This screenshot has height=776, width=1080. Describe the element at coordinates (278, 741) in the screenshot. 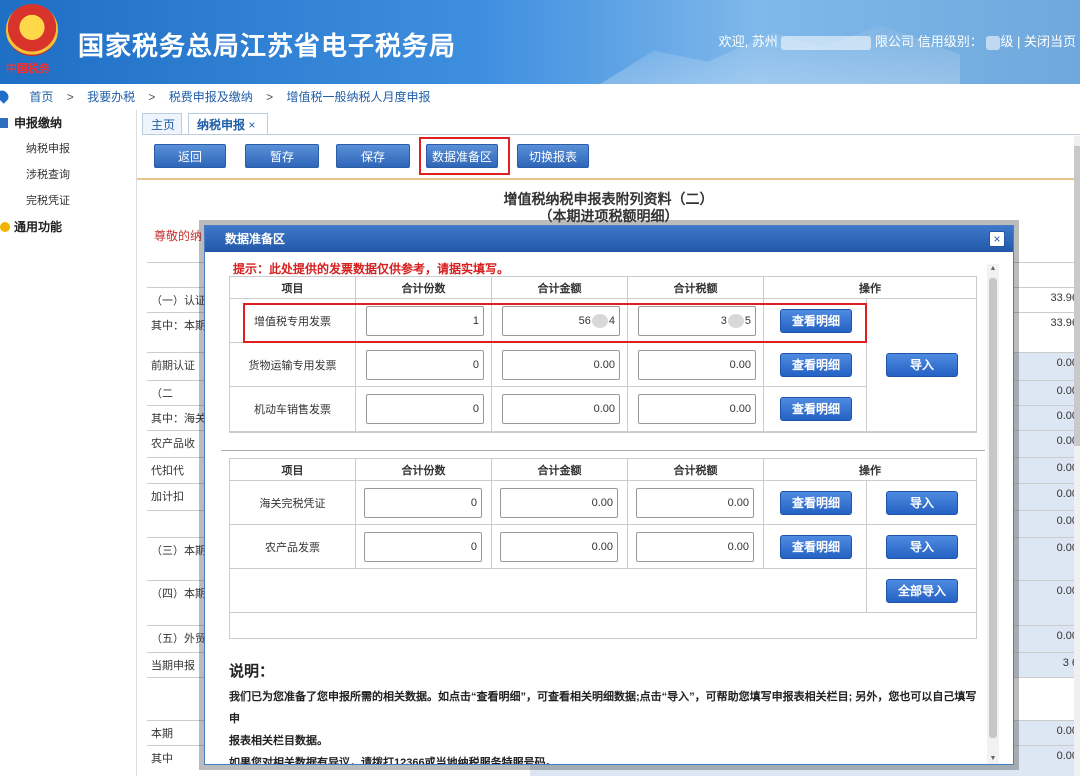

I see `explain-line: 报表相关栏目数据。` at that location.